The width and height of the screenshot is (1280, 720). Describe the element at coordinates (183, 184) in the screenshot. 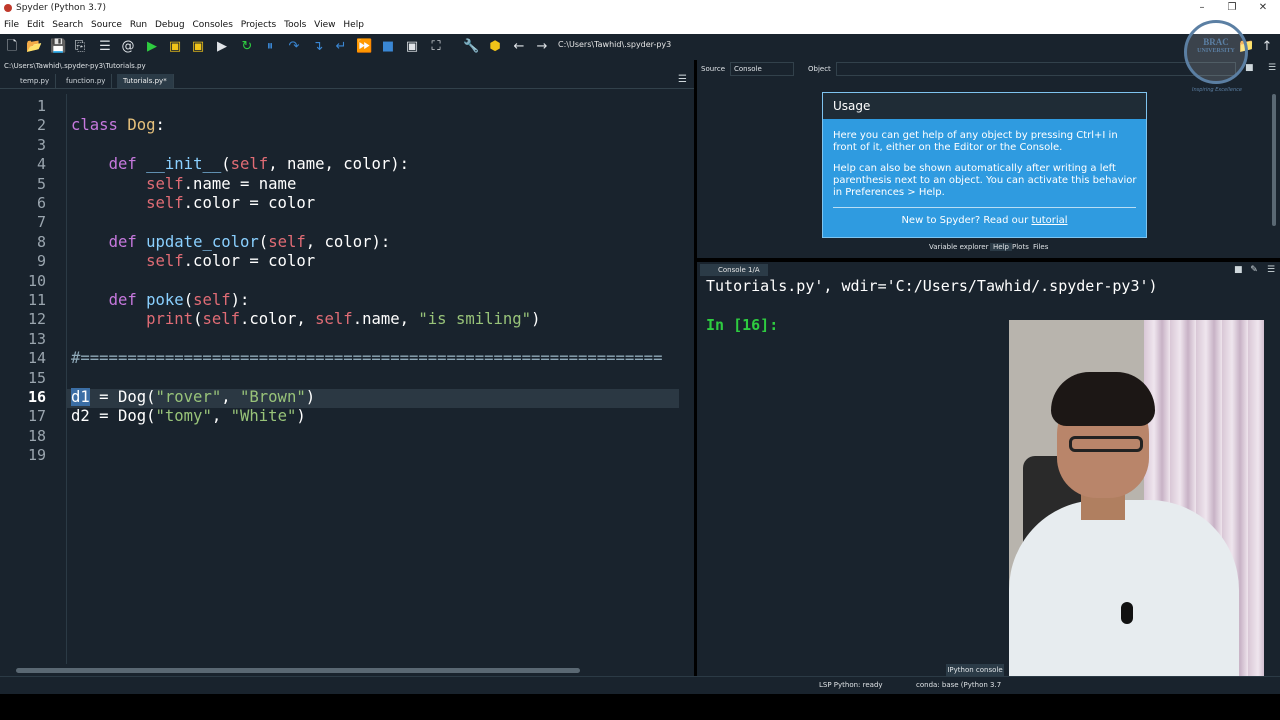

I see `code-line: self.name = name` at that location.